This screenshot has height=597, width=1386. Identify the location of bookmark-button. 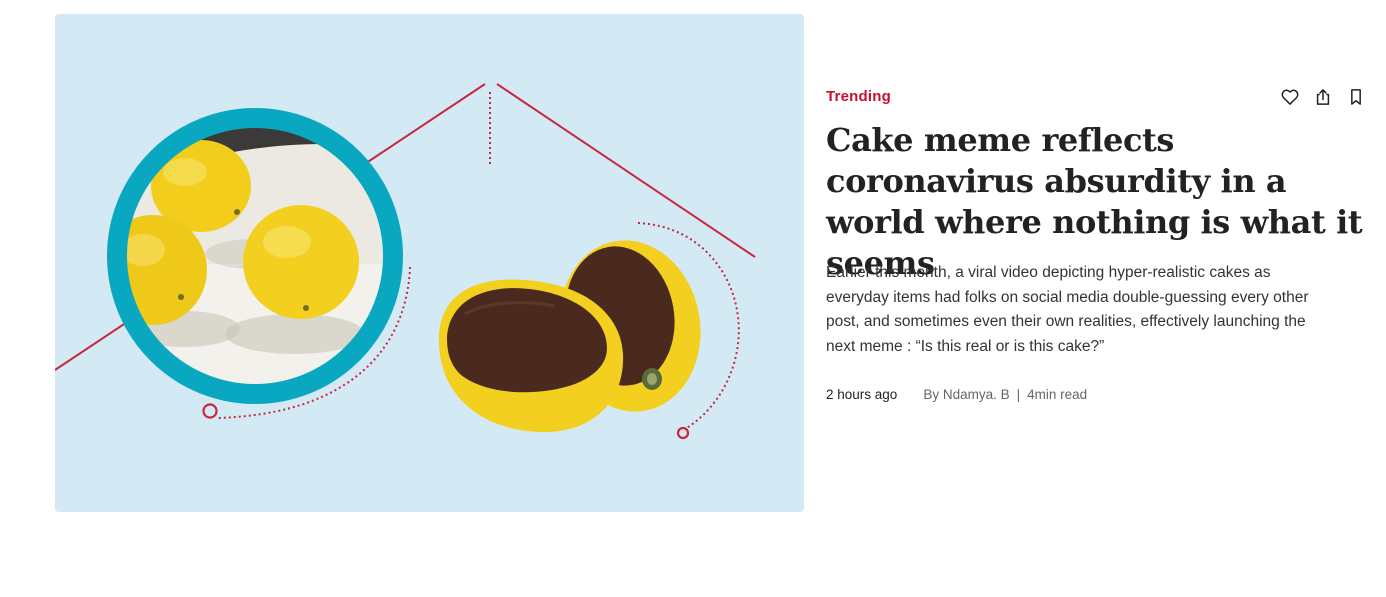
(1356, 97).